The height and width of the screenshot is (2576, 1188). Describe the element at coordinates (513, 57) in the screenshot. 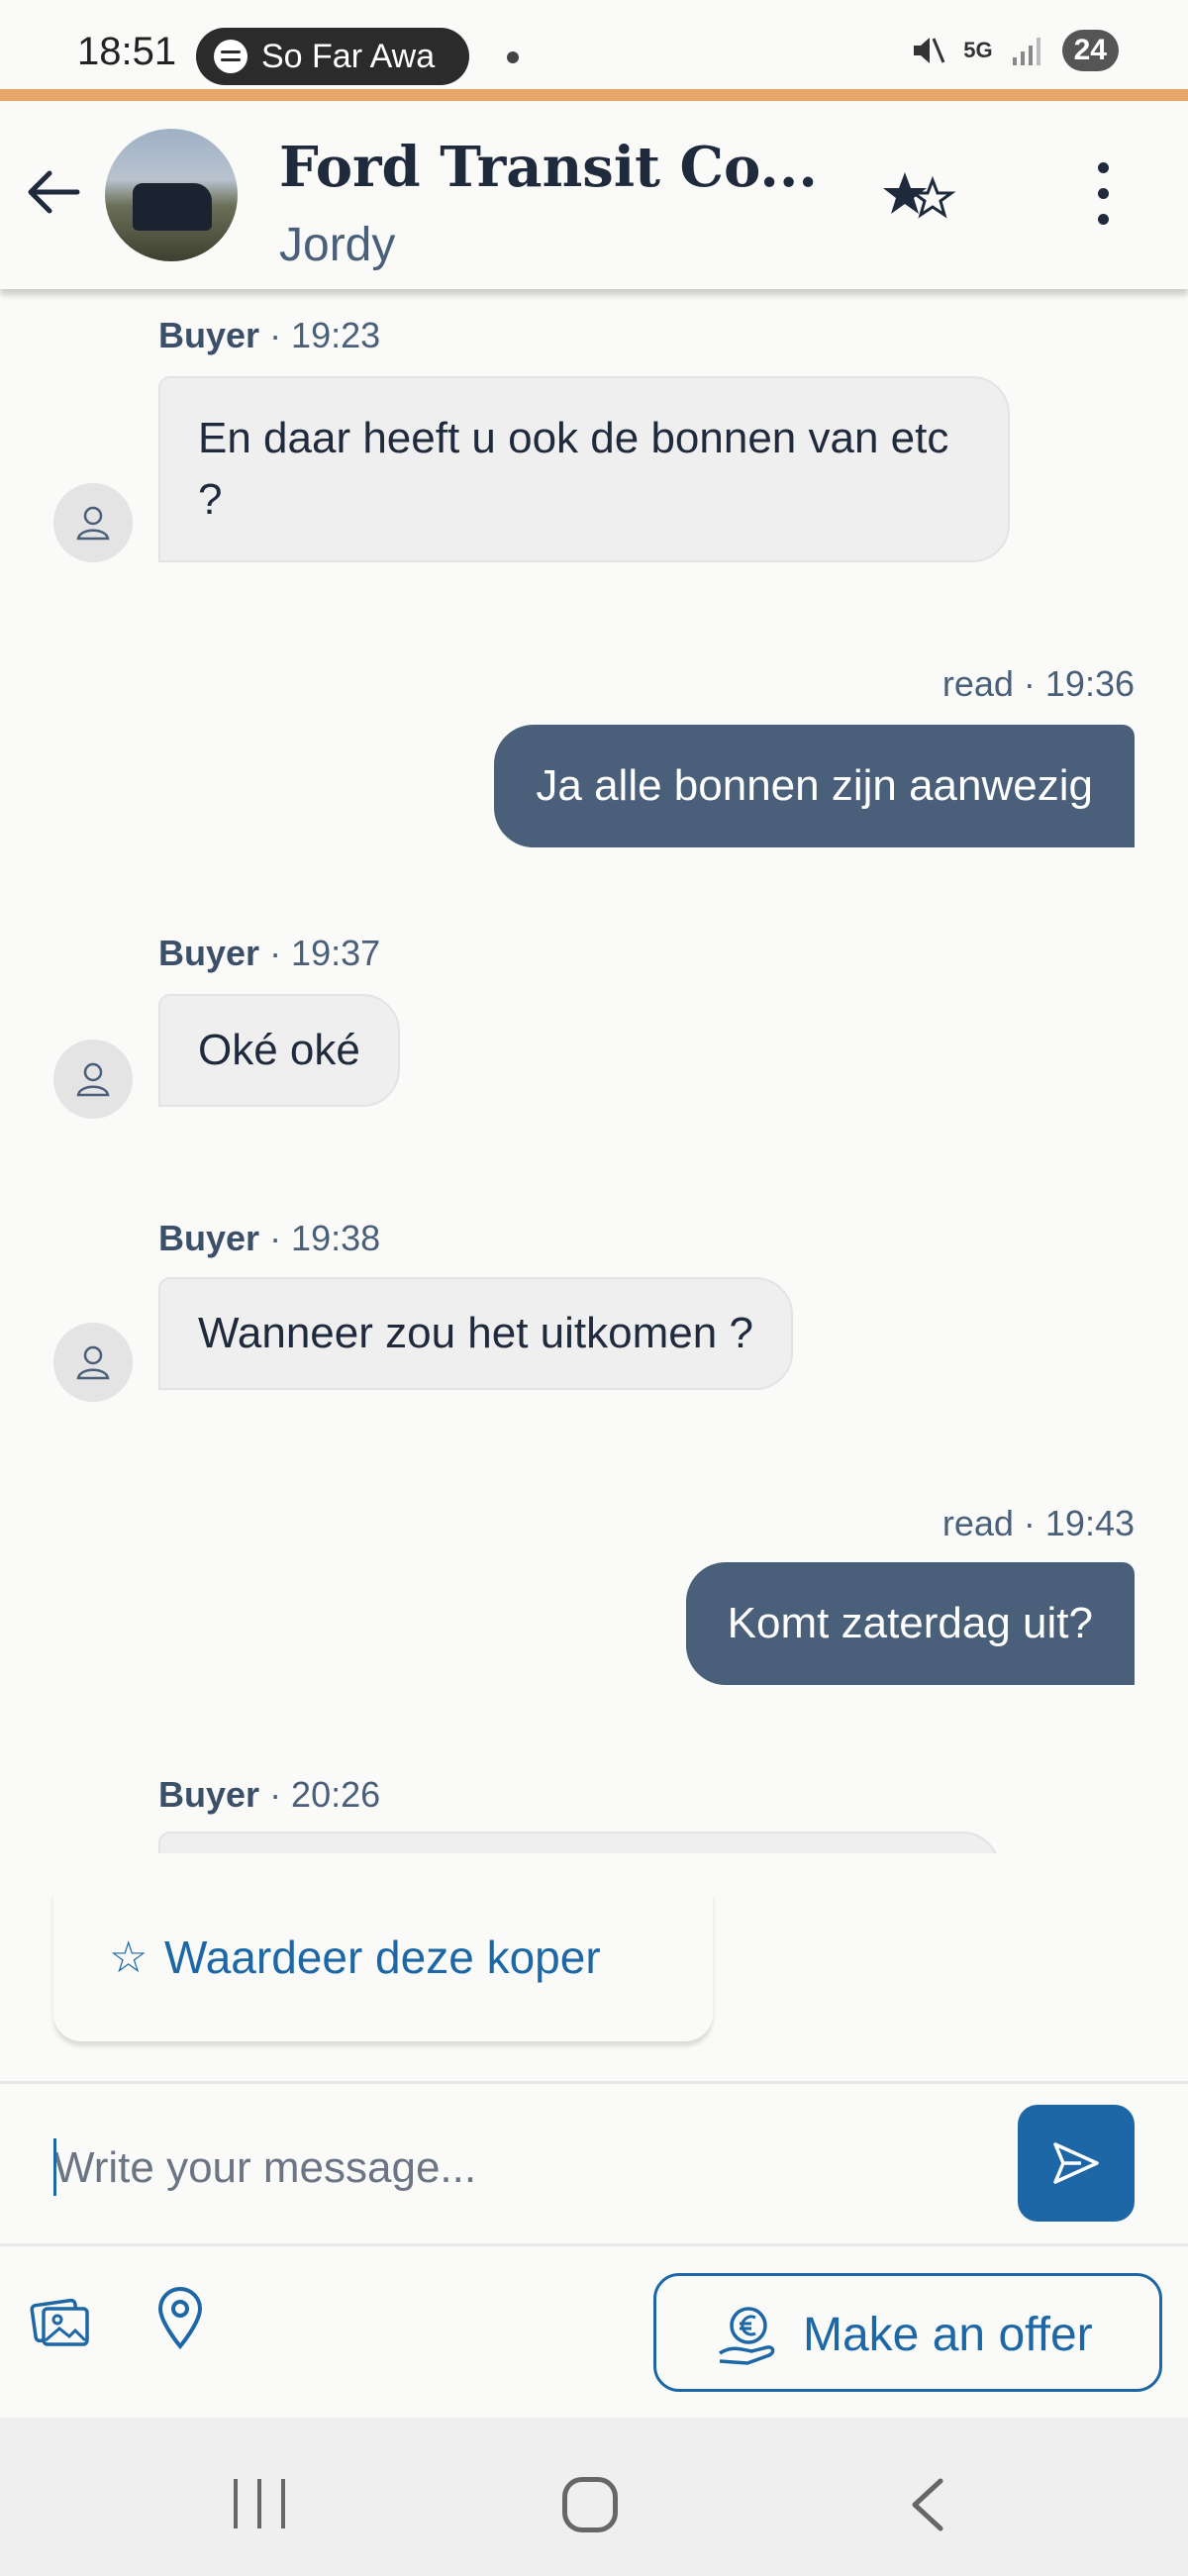

I see `notification-dot` at that location.